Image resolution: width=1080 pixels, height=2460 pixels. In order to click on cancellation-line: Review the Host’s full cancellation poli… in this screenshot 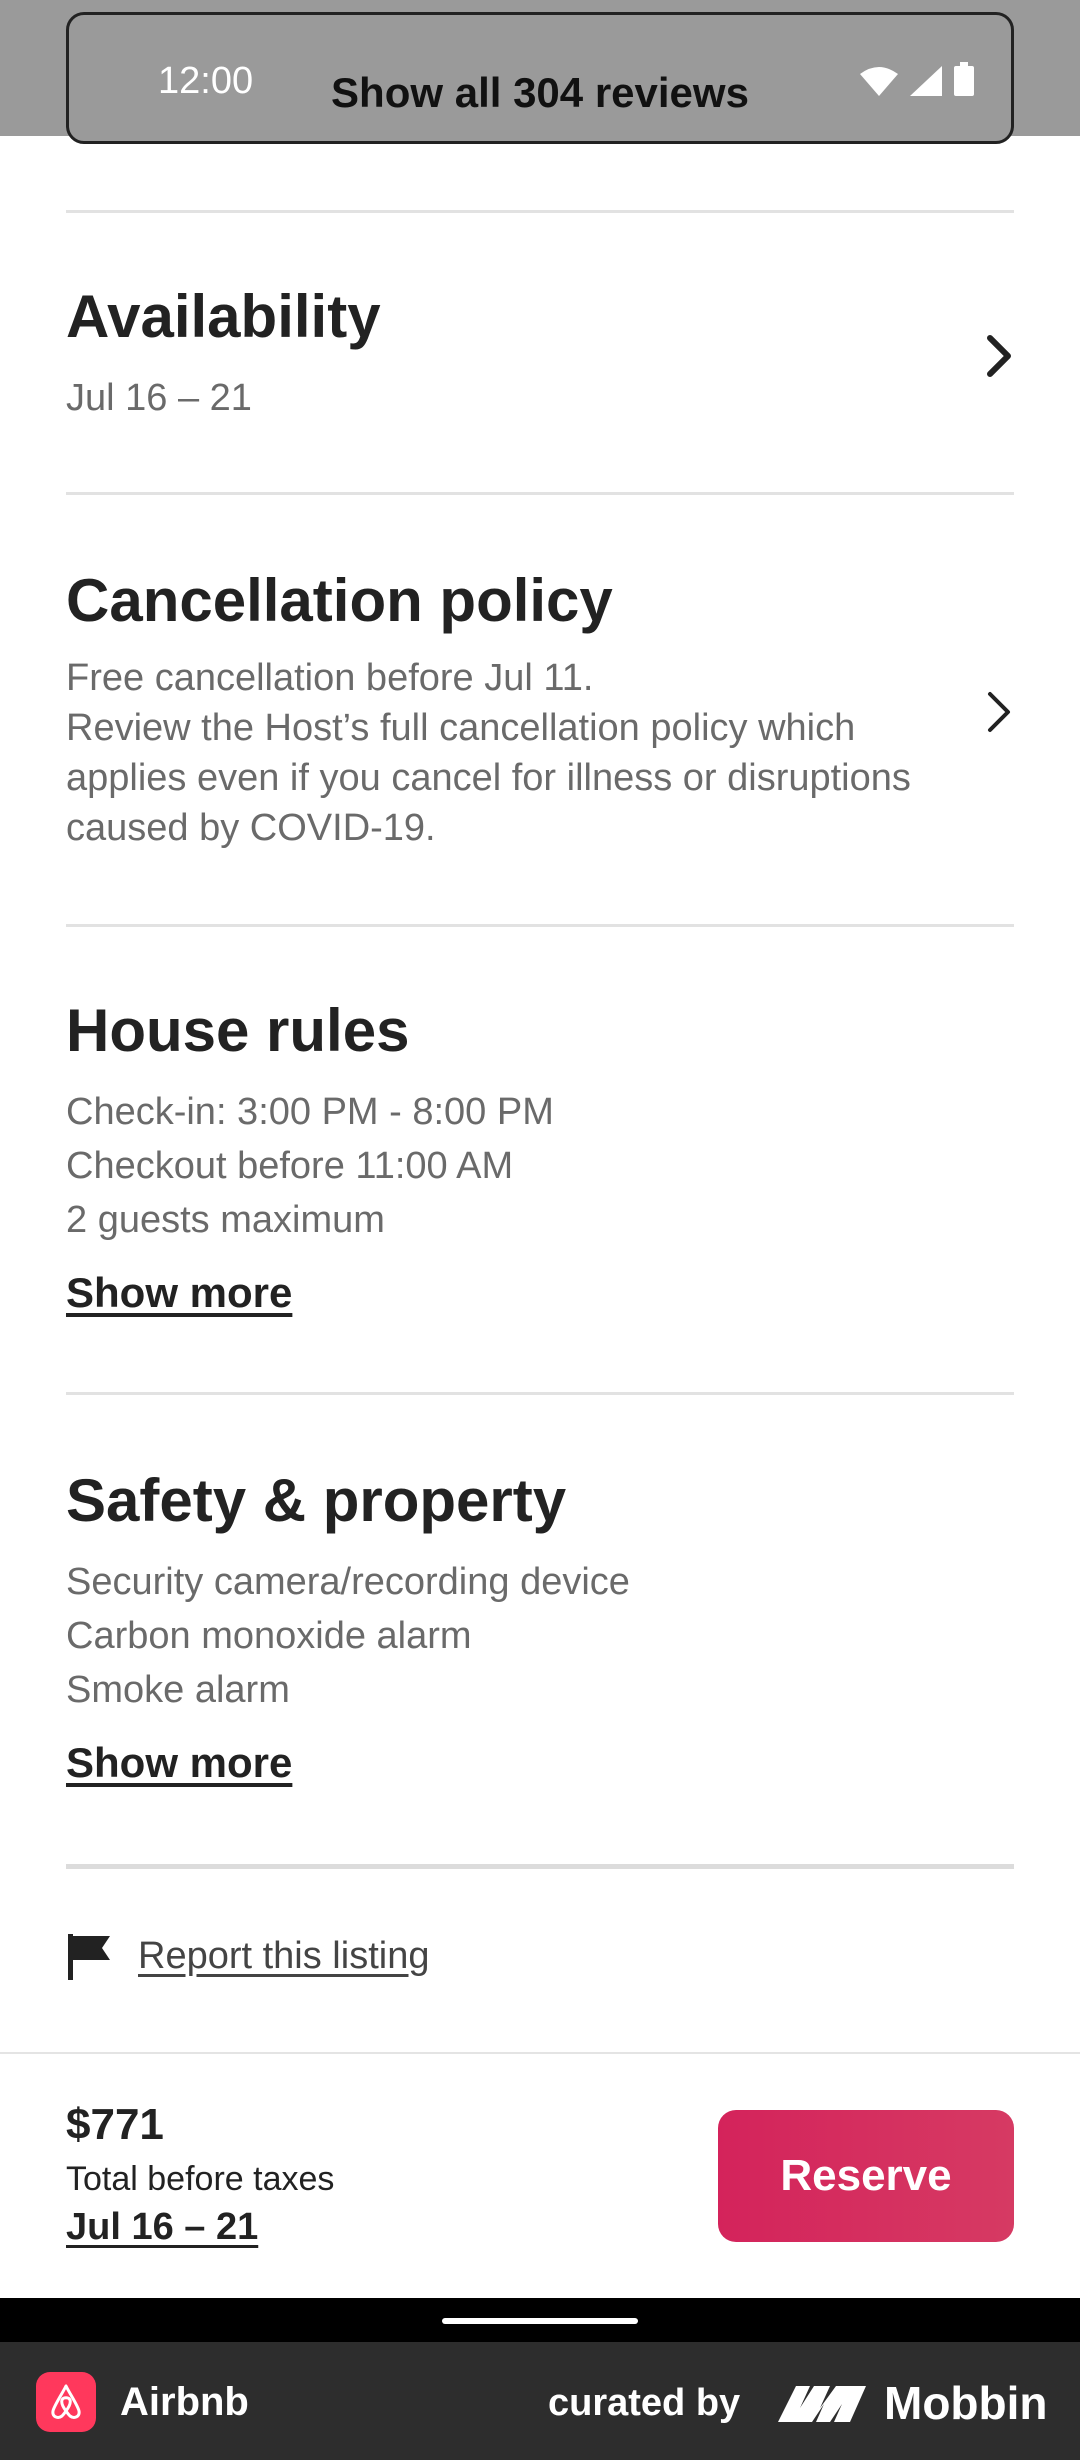, I will do `click(461, 728)`.